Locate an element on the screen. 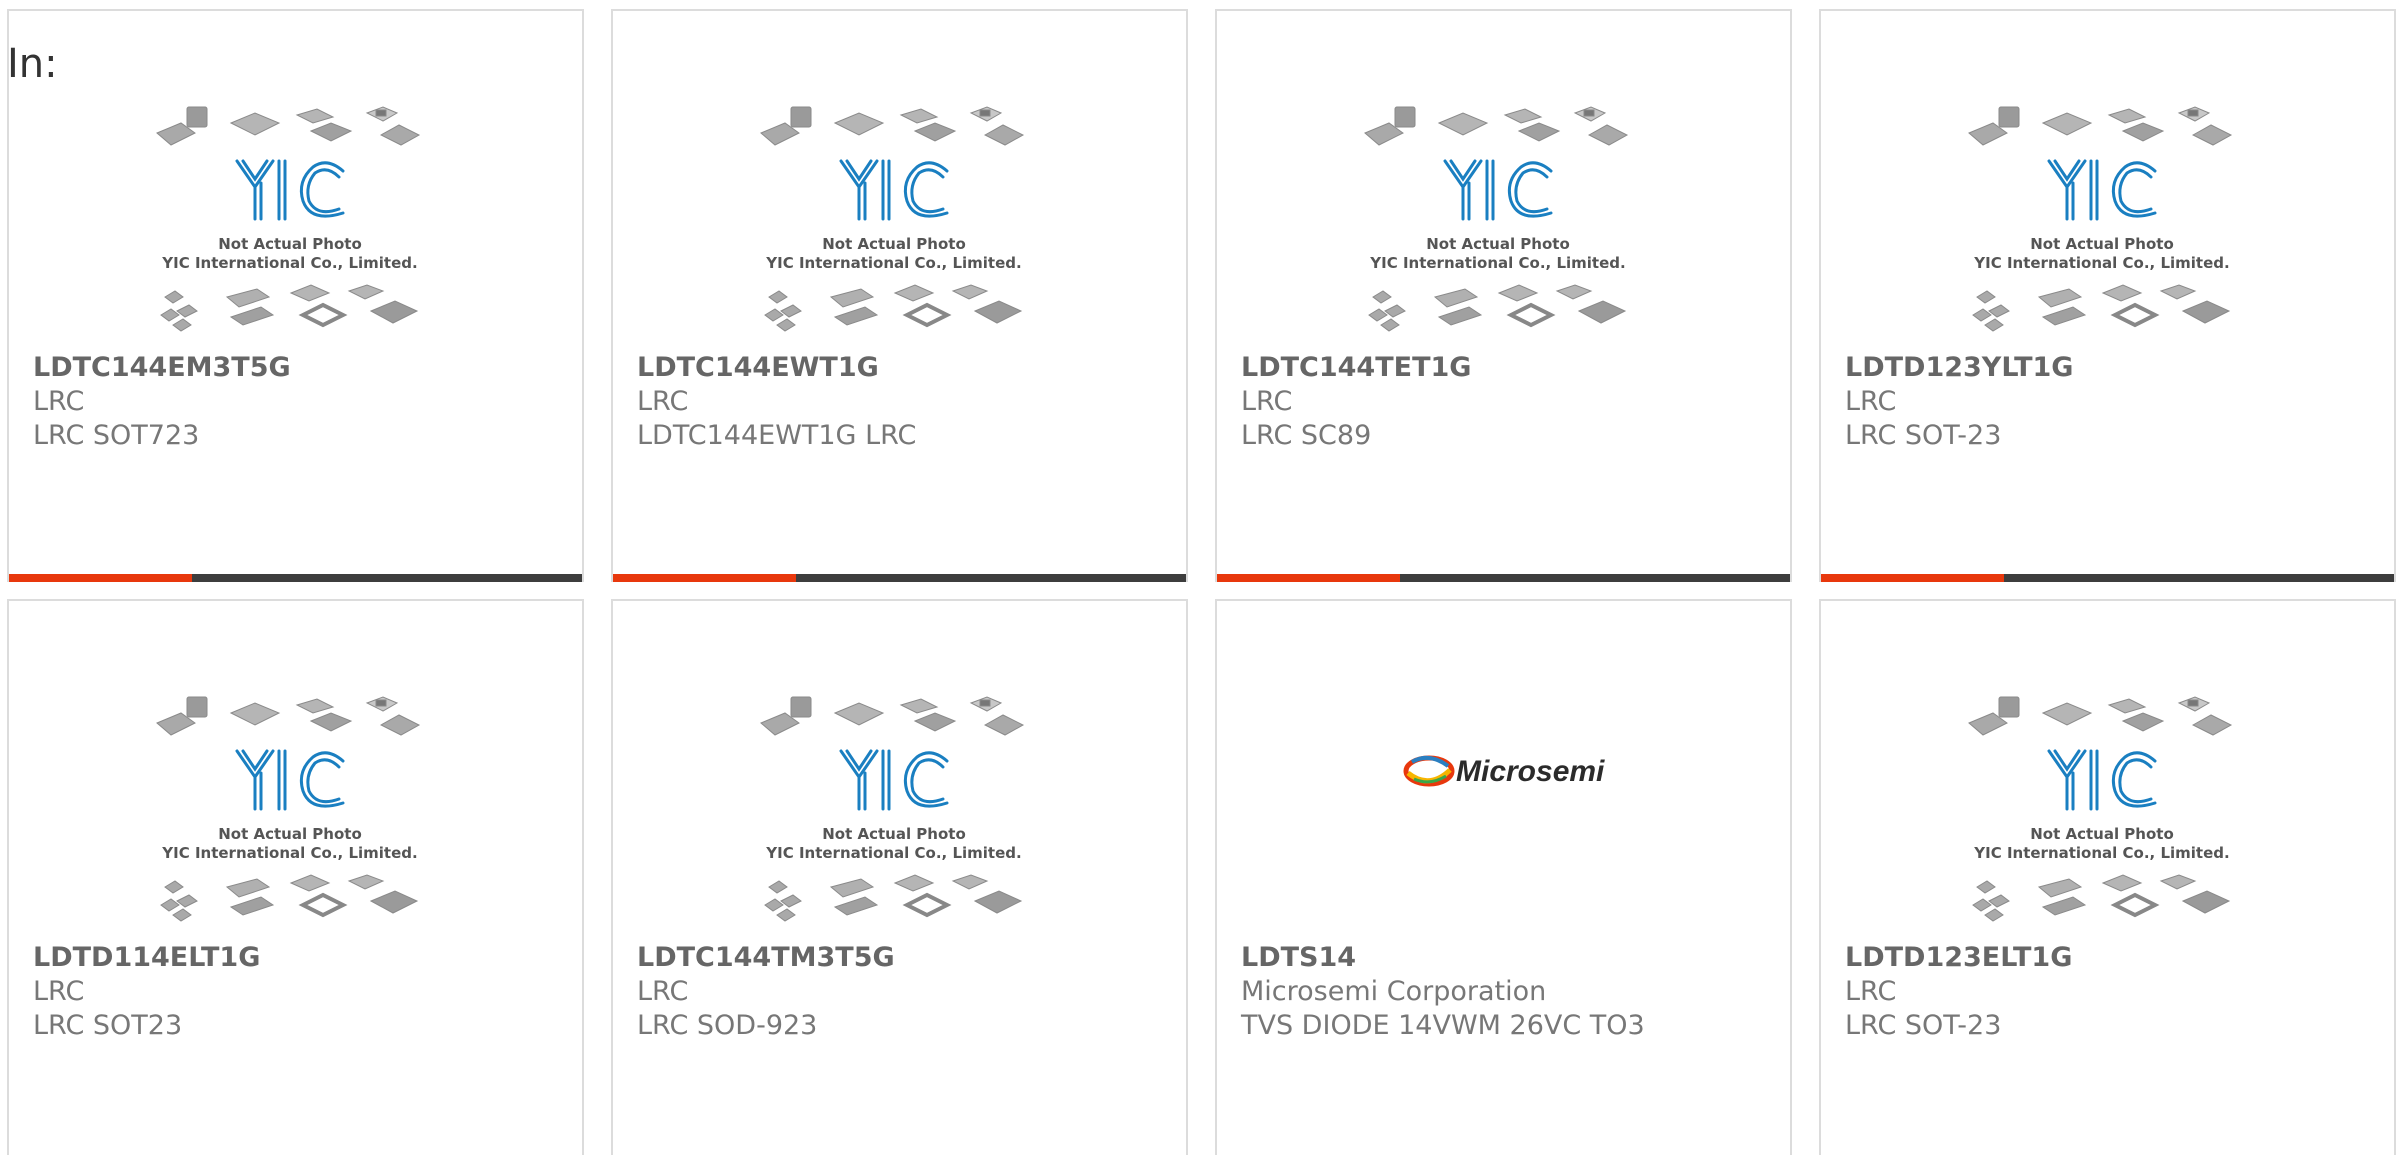 Image resolution: width=2400 pixels, height=1155 pixels. part-number-link: LDTC144TET1G is located at coordinates (1356, 368).